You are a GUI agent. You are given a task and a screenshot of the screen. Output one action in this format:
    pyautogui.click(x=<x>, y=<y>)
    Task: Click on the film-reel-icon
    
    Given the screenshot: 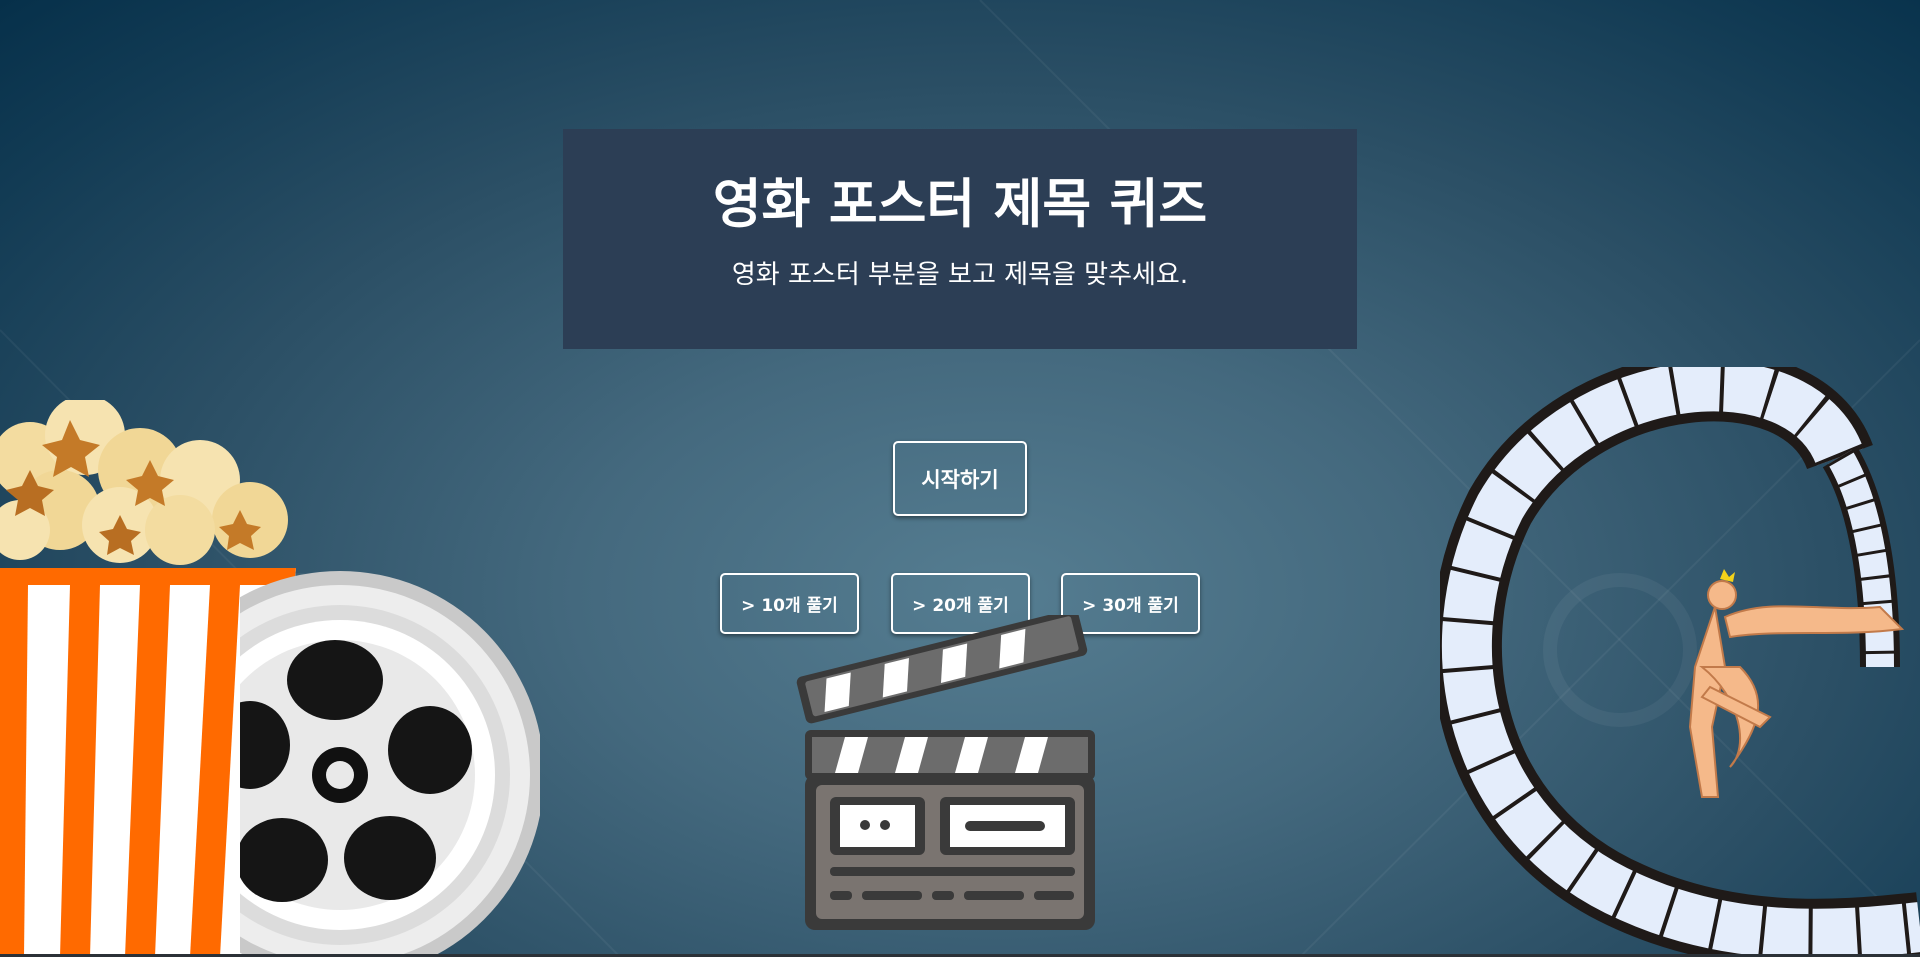 What is the action you would take?
    pyautogui.click(x=390, y=764)
    